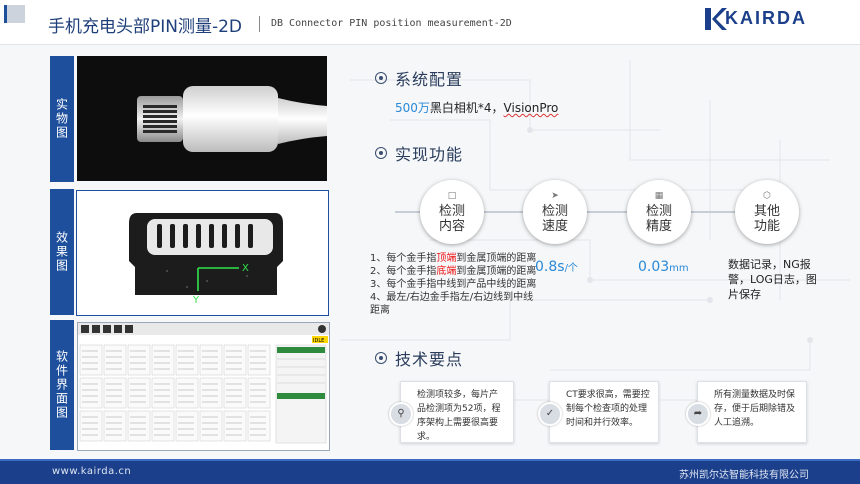 The image size is (860, 484). I want to click on tech-card-1: ⚲ 检测项较多，每片产品检测项为52项，程序架构上需要很高要求。, so click(451, 412).